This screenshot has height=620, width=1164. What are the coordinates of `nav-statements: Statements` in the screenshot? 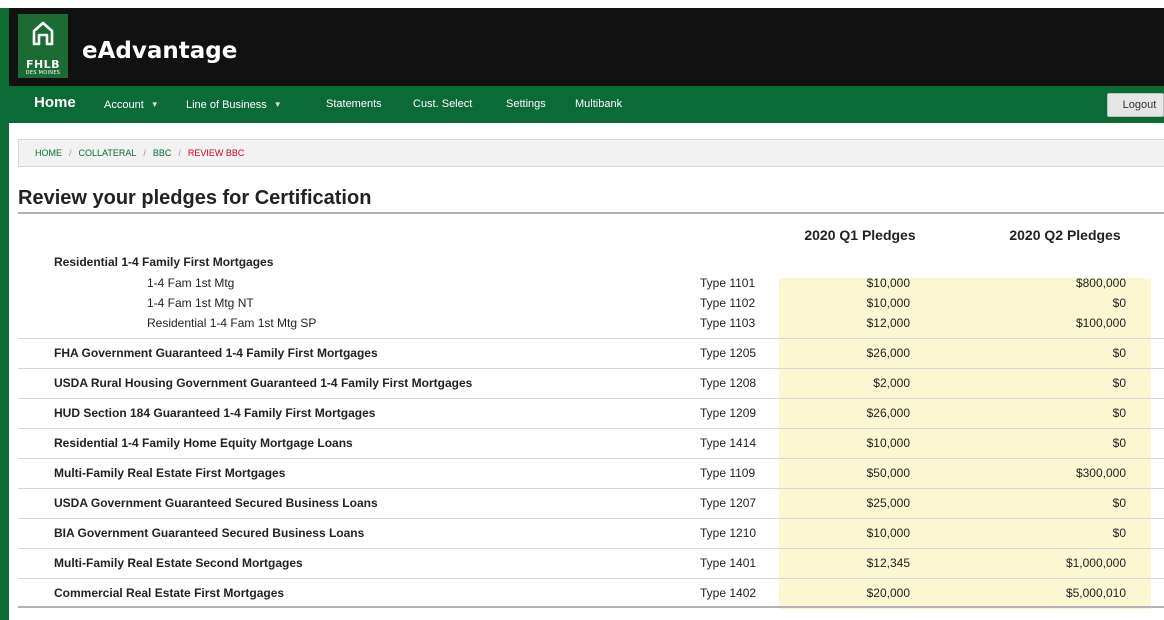 It's located at (354, 104).